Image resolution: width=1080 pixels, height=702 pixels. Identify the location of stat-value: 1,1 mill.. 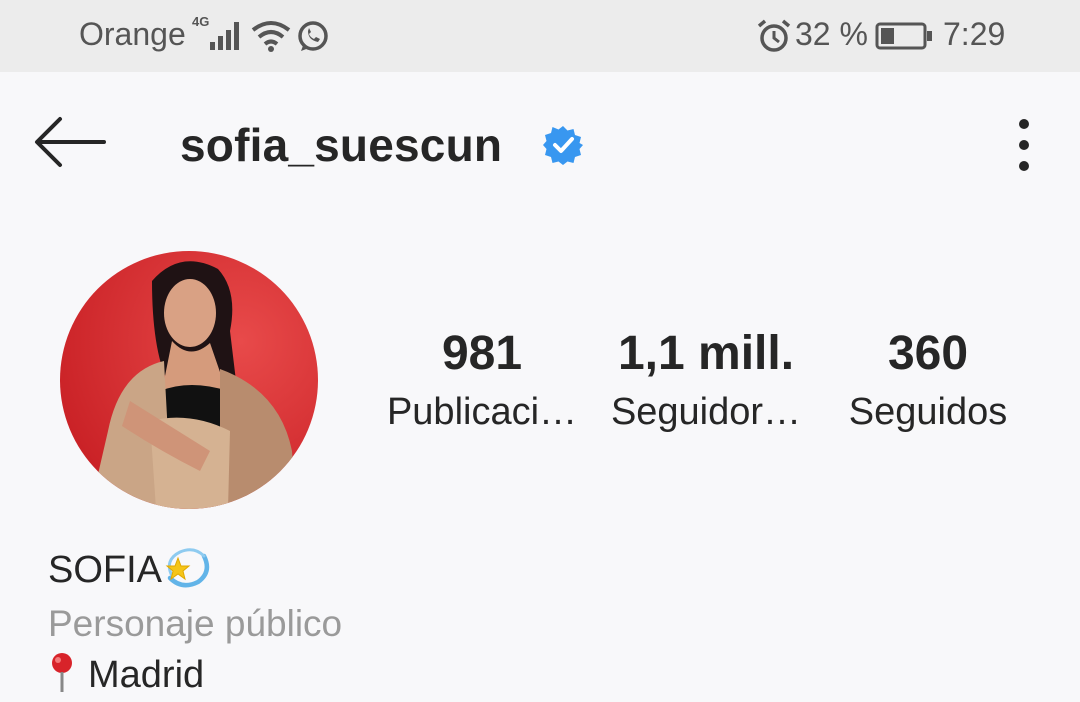
(706, 353).